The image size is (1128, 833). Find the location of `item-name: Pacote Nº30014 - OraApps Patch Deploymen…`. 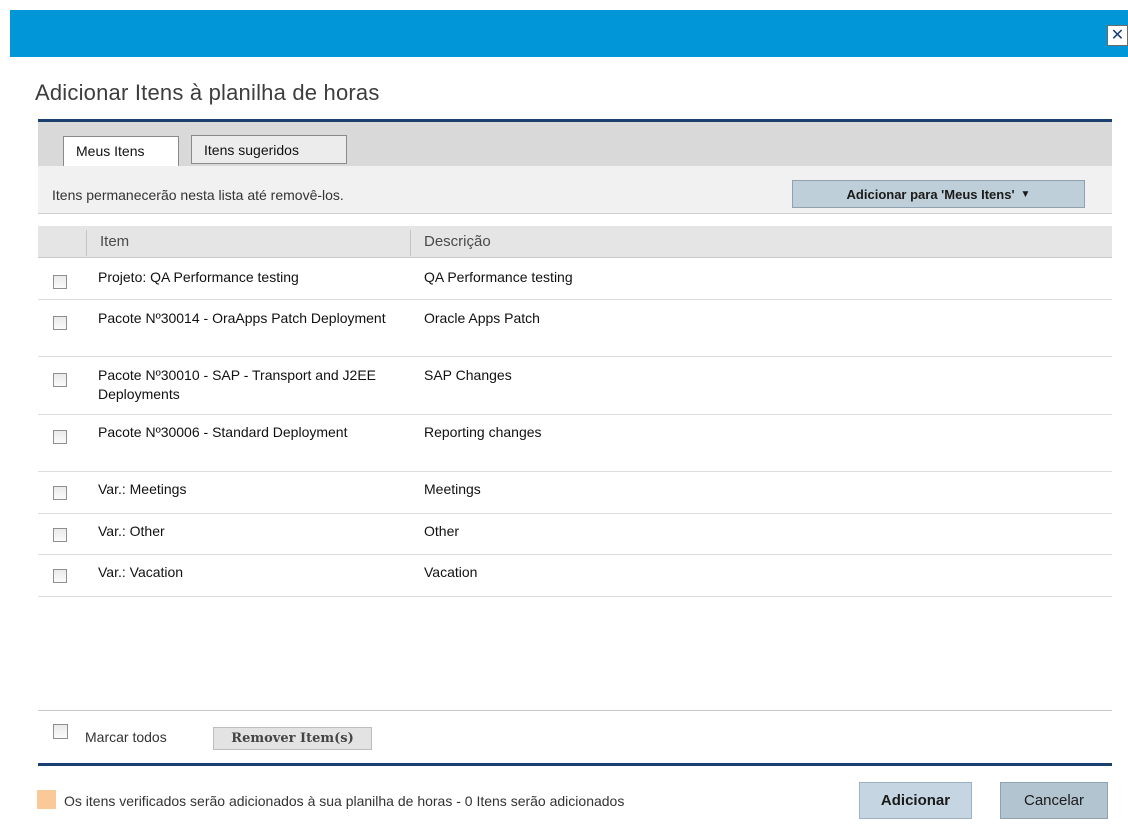

item-name: Pacote Nº30014 - OraApps Patch Deploymen… is located at coordinates (242, 318).